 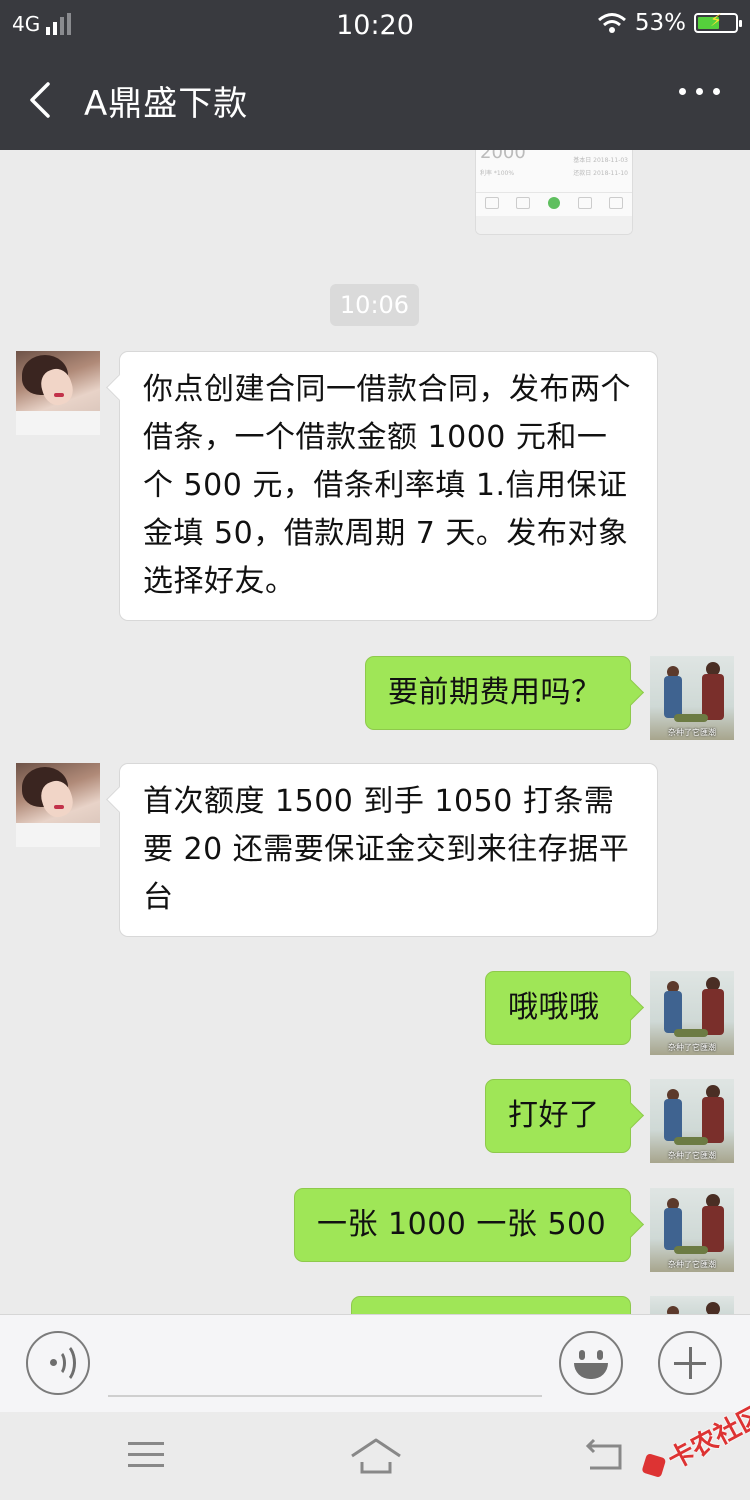 What do you see at coordinates (375, 26) in the screenshot?
I see `status-bar: 4G 10:20 53% ⚡` at bounding box center [375, 26].